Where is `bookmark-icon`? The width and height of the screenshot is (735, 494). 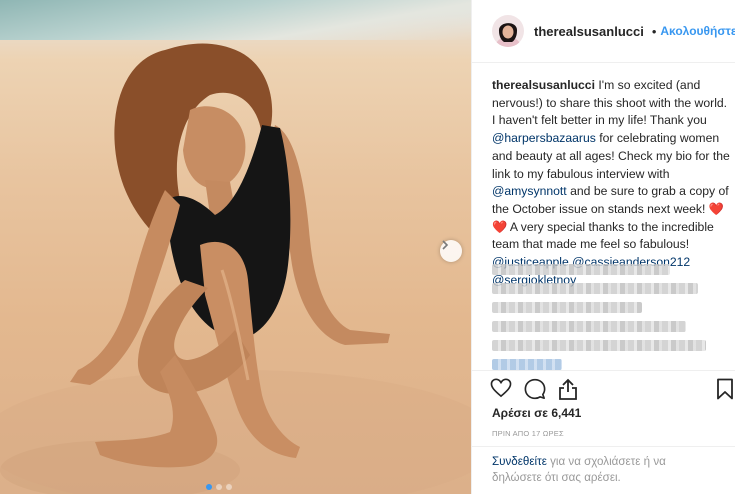
bookmark-icon is located at coordinates (725, 389).